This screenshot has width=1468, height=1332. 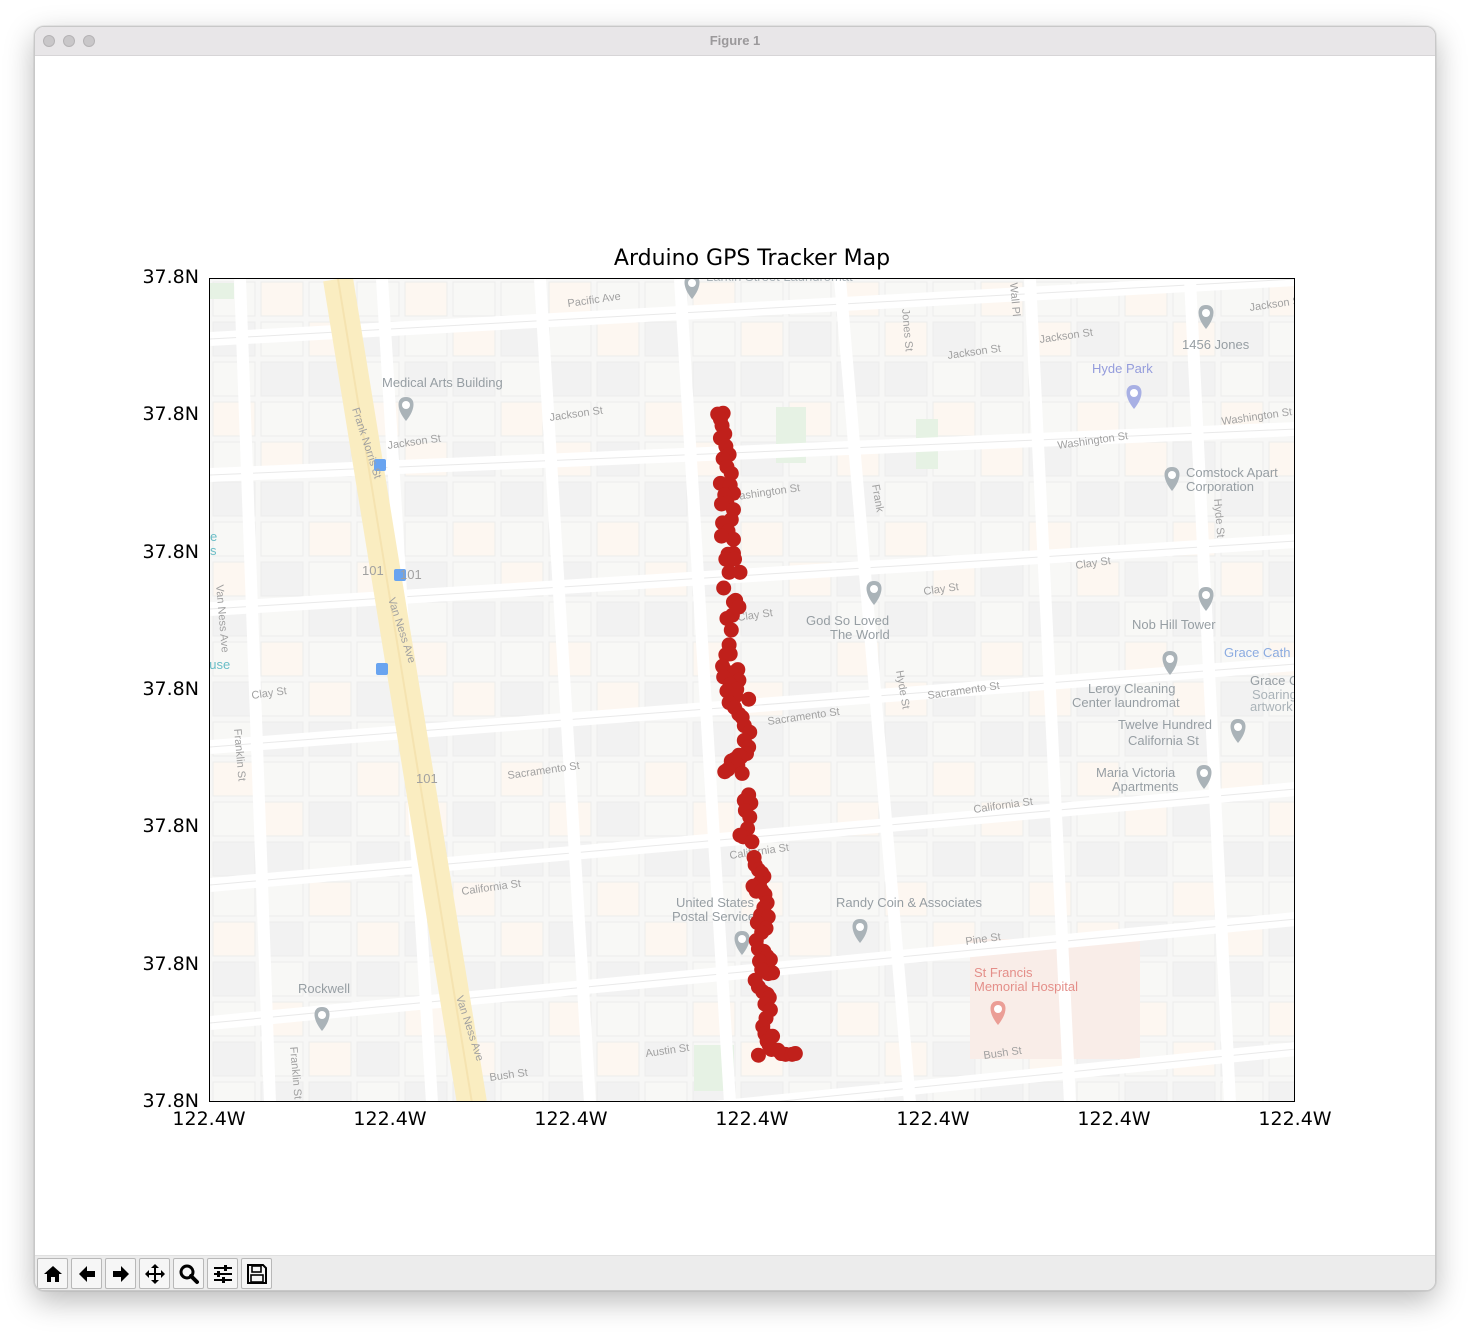 I want to click on arrow-left-icon, so click(x=86, y=1273).